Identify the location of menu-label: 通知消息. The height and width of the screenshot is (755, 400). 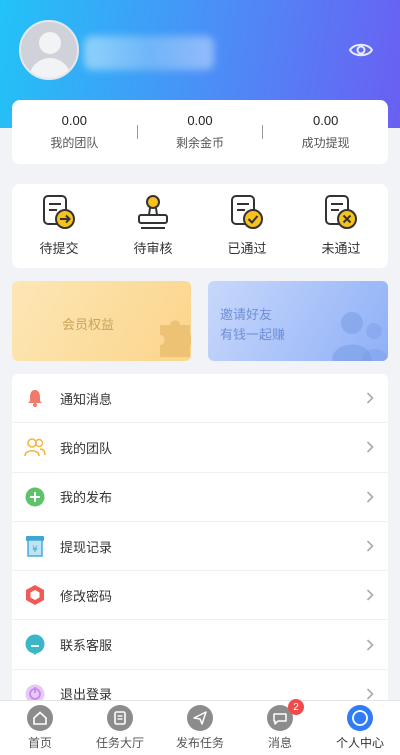
(86, 399).